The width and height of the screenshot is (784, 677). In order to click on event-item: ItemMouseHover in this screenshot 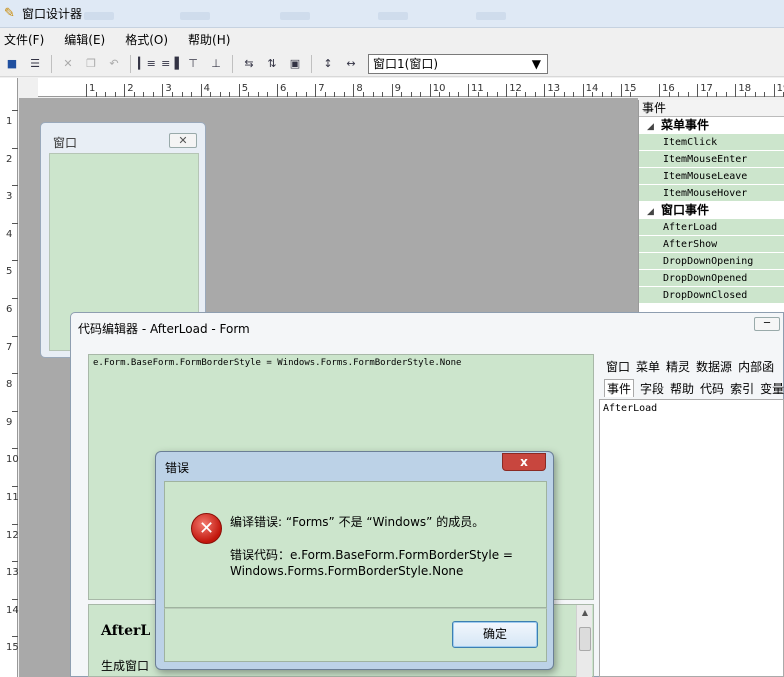, I will do `click(711, 193)`.